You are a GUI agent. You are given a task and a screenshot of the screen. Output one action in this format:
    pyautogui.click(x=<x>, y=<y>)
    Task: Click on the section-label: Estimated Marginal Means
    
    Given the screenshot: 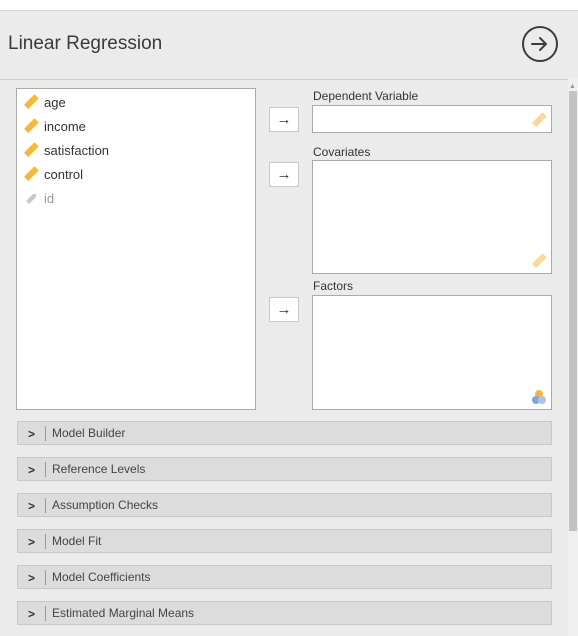 What is the action you would take?
    pyautogui.click(x=123, y=613)
    